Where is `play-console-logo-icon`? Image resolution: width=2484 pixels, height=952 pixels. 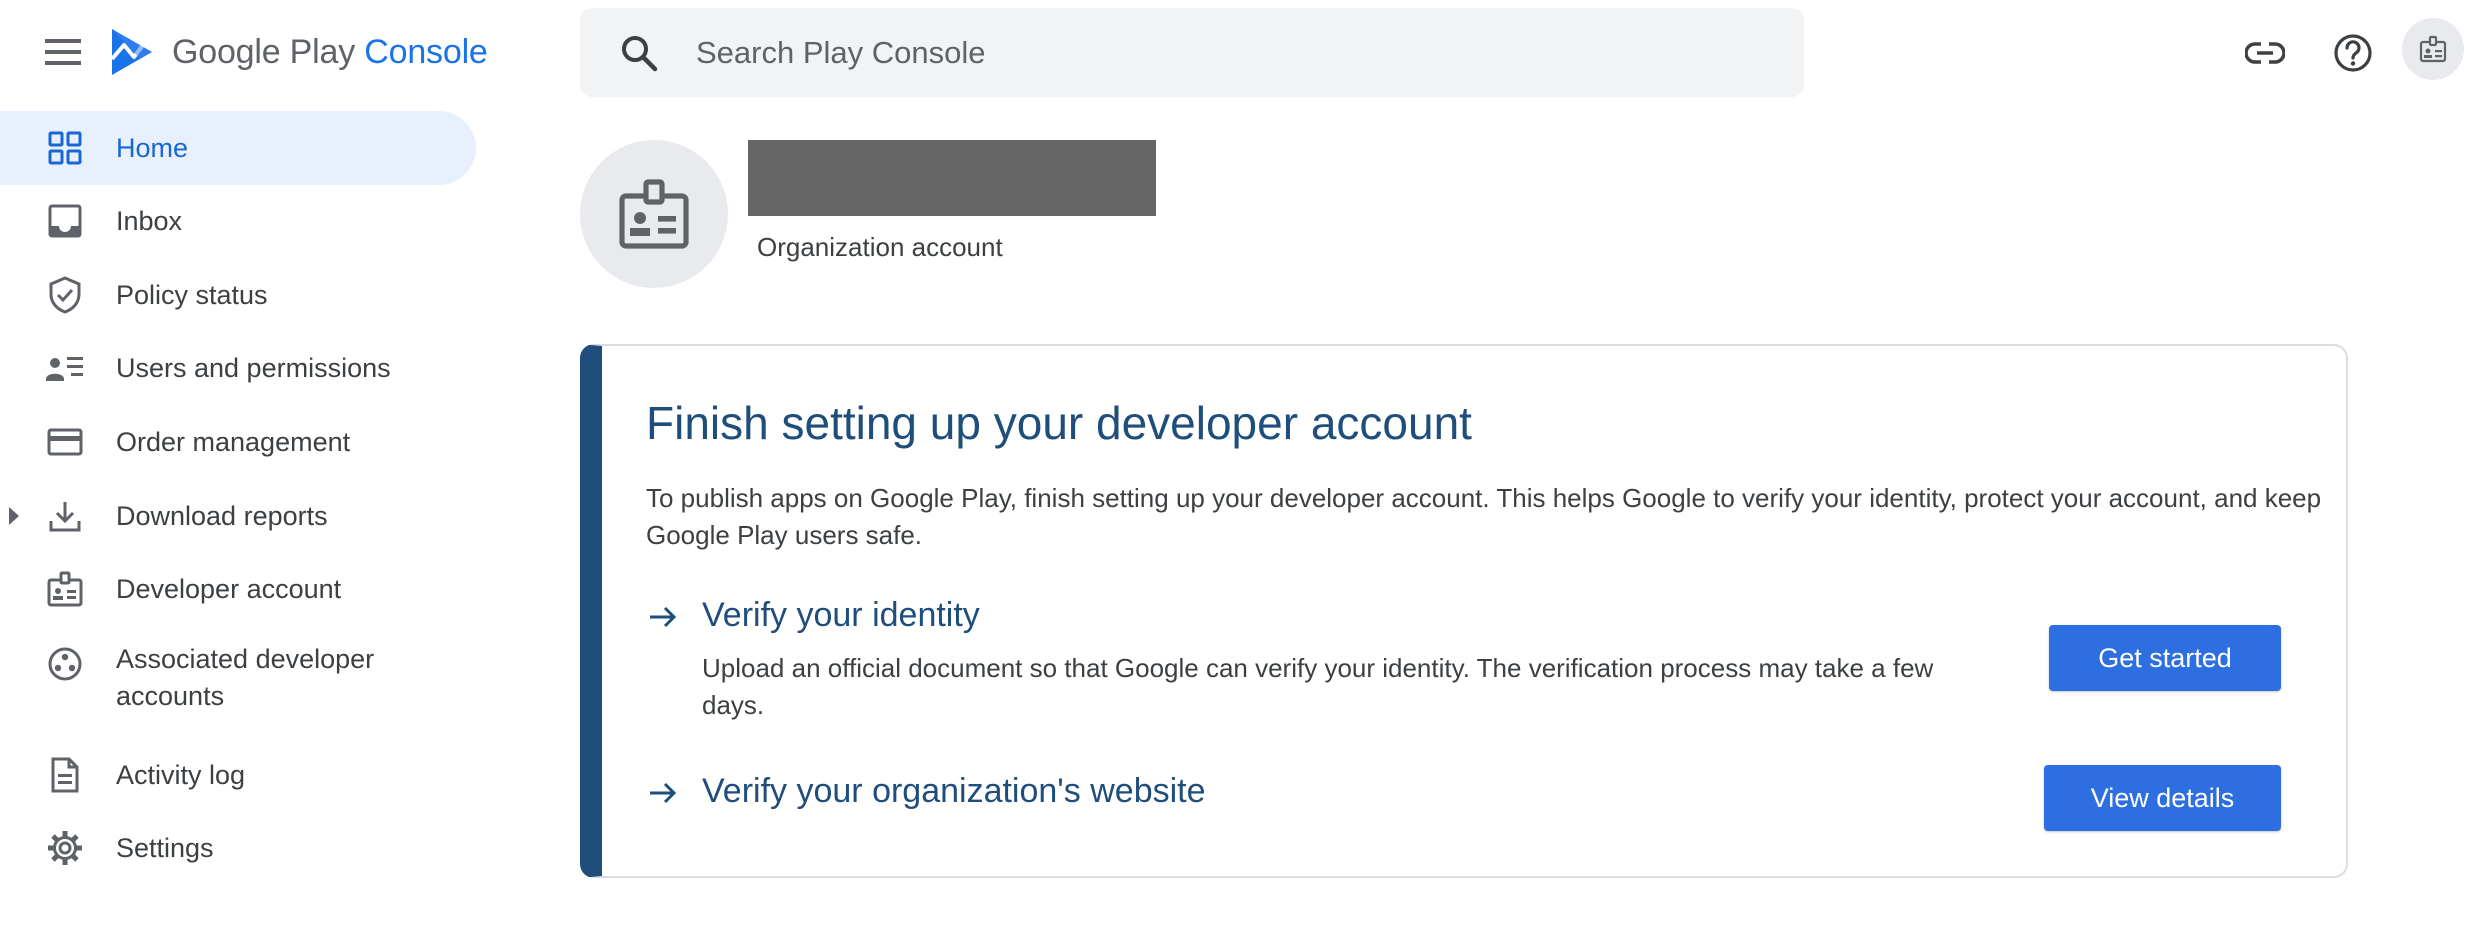
play-console-logo-icon is located at coordinates (132, 52).